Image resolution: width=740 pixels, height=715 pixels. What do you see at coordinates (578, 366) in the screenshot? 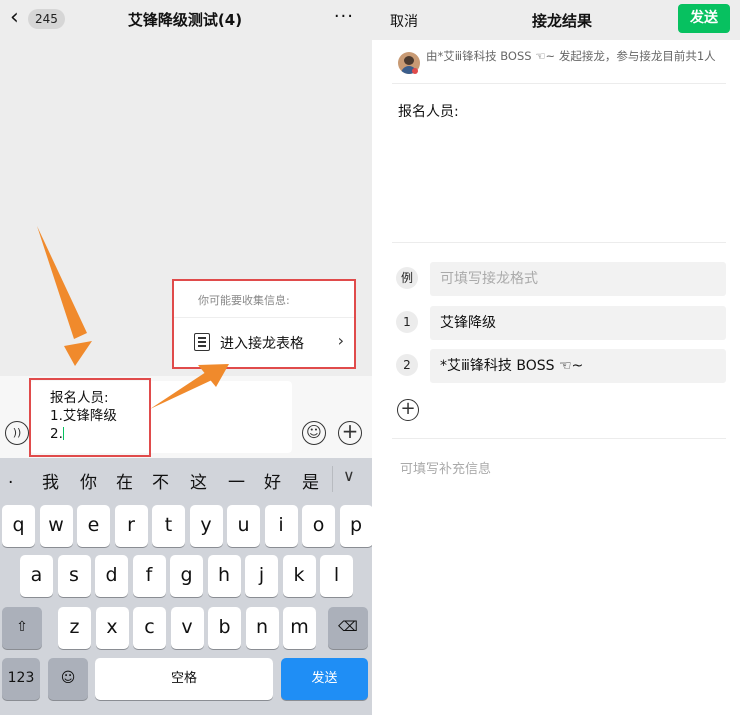
I see `entry-field: *艾ⅲ锋科技 BOSS ☜~` at bounding box center [578, 366].